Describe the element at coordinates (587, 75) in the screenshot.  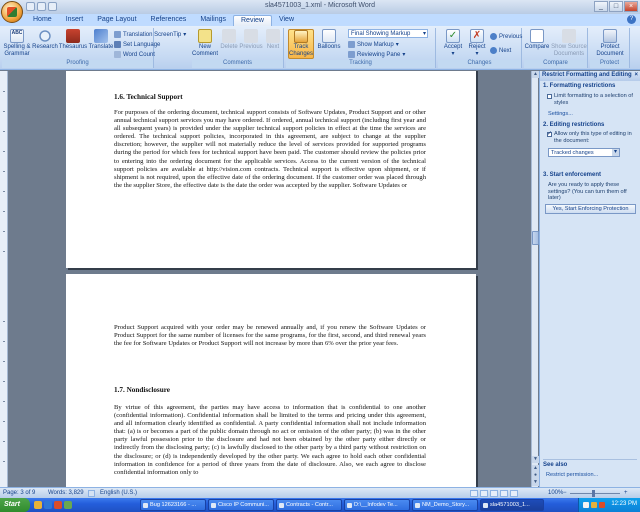
I see `pane-title-text: Restrict Formatting and Editing` at that location.